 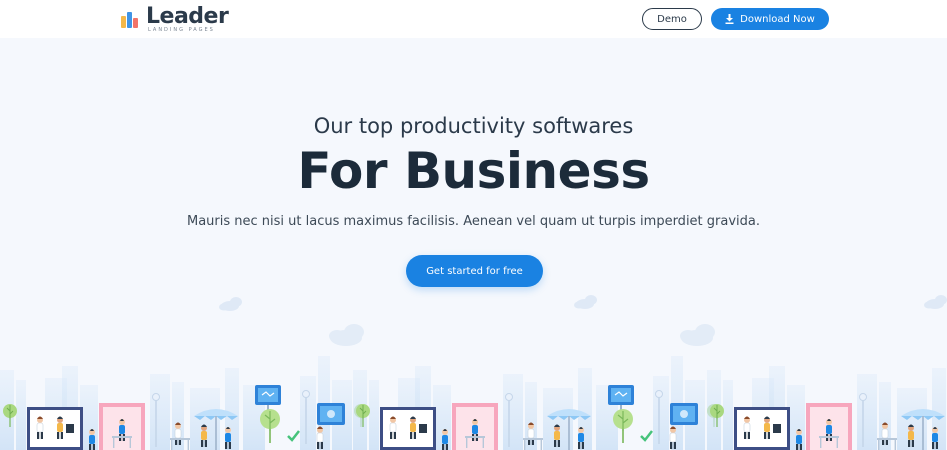 I want to click on download-button-label: Download Now, so click(x=777, y=19).